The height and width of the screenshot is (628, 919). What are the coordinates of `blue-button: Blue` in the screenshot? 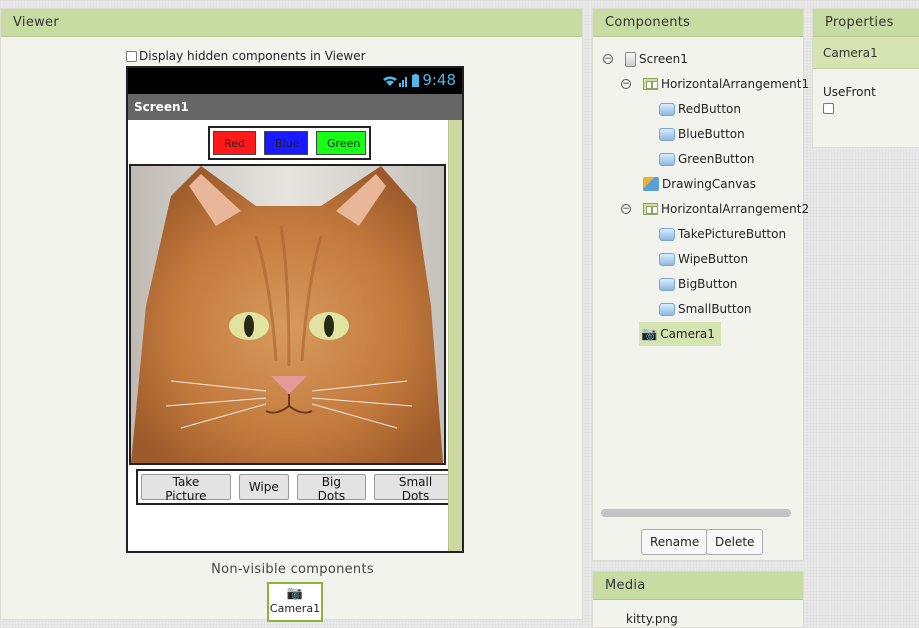 It's located at (286, 143).